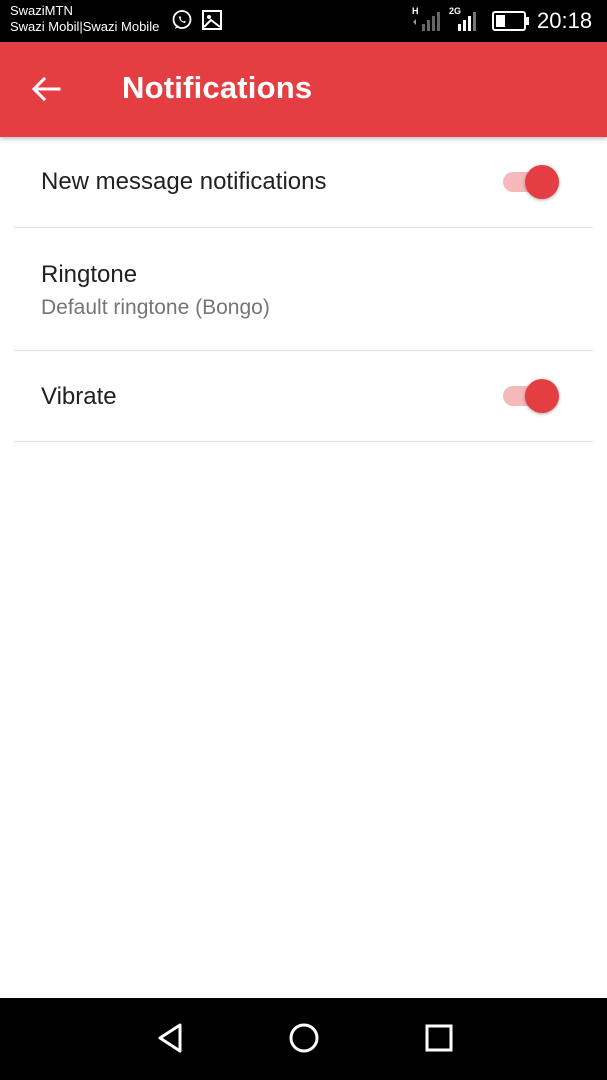 The width and height of the screenshot is (607, 1080). Describe the element at coordinates (79, 396) in the screenshot. I see `setting-title: Vibrate` at that location.